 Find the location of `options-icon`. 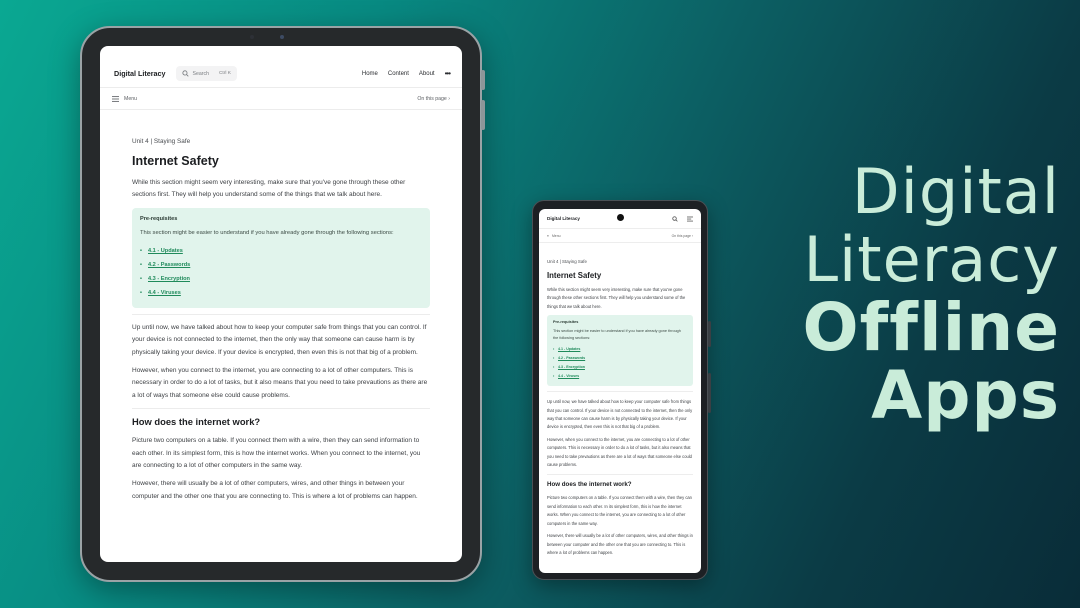

options-icon is located at coordinates (690, 219).